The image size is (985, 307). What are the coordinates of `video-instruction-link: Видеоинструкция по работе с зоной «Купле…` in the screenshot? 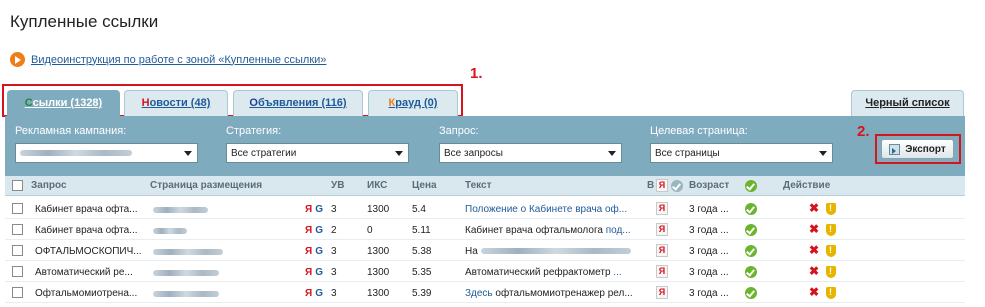 It's located at (178, 60).